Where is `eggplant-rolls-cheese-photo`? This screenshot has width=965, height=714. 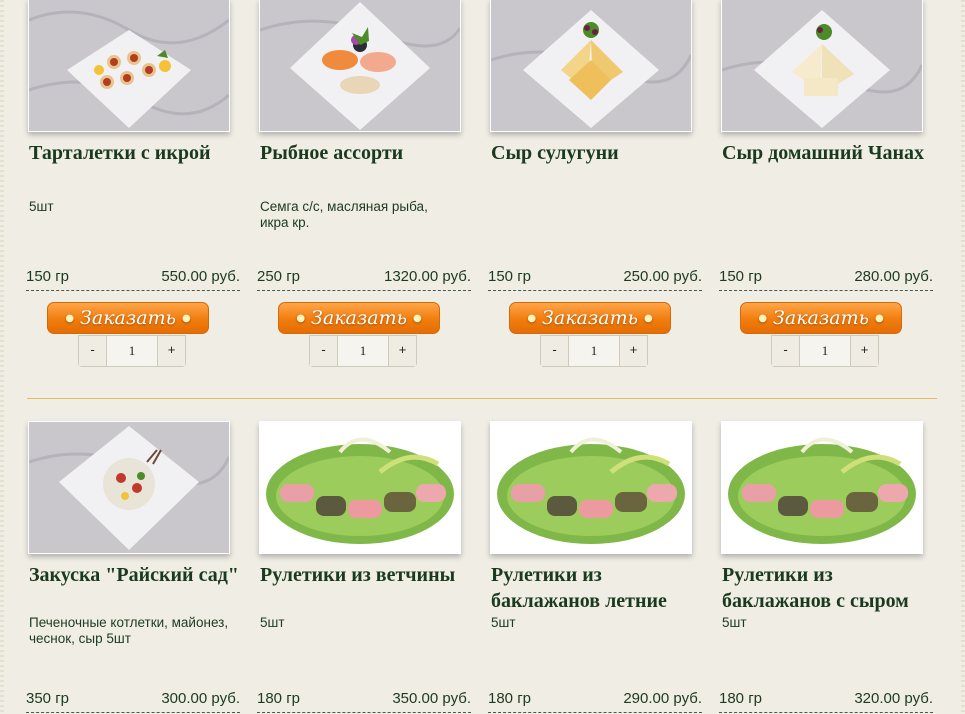 eggplant-rolls-cheese-photo is located at coordinates (822, 487).